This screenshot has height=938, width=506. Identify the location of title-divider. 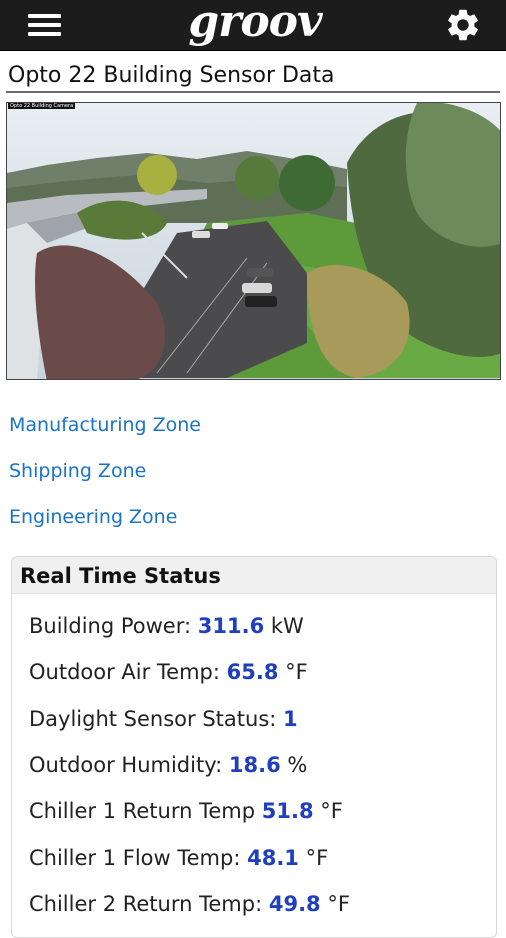
(253, 92).